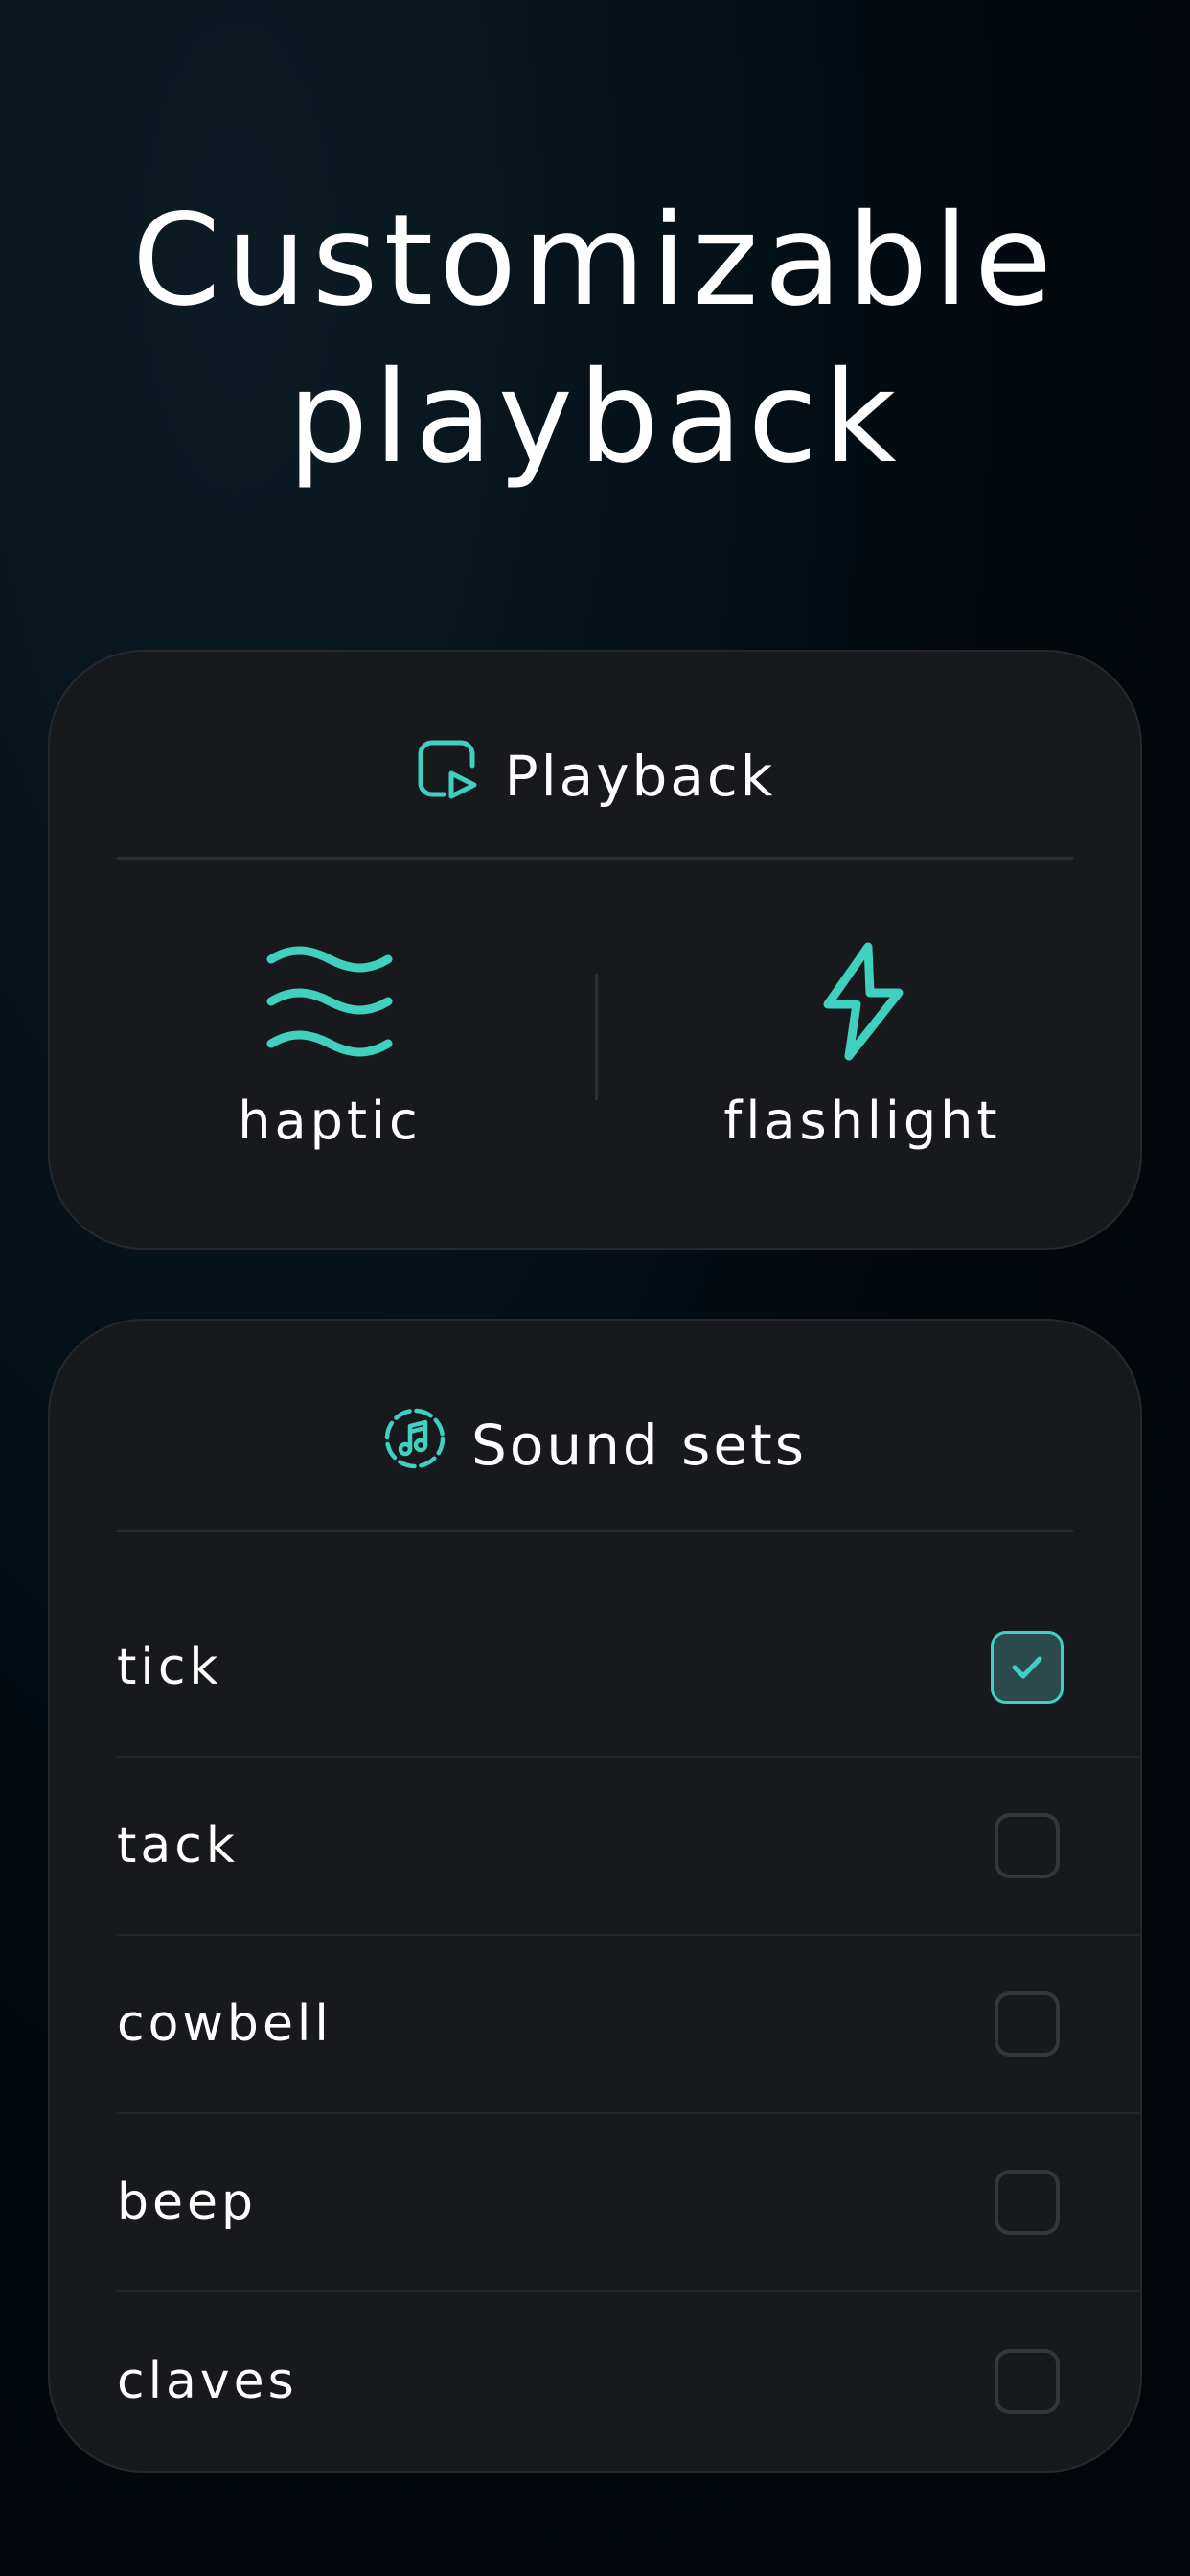  Describe the element at coordinates (596, 1037) in the screenshot. I see `vertical-divider` at that location.